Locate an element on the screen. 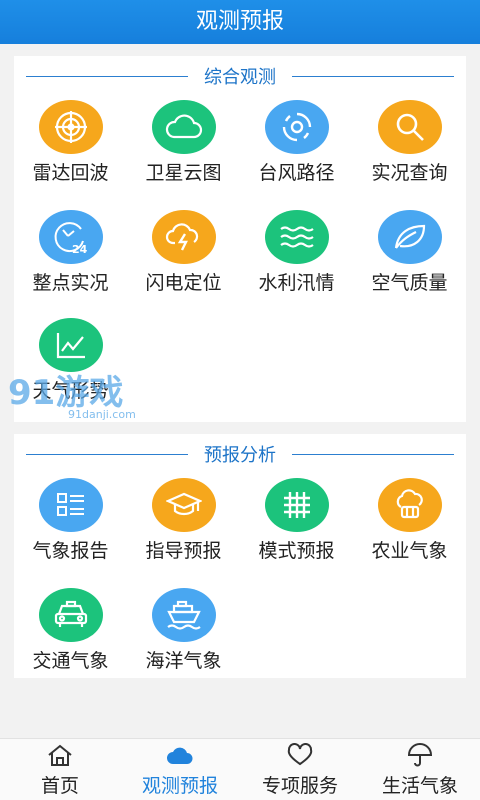  grid-icon is located at coordinates (297, 505).